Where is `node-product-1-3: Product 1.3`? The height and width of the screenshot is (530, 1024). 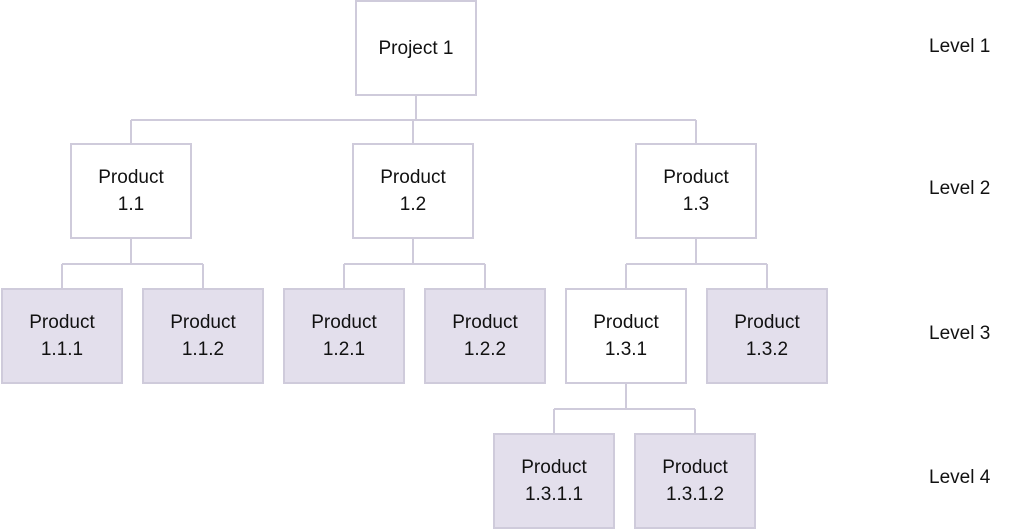
node-product-1-3: Product 1.3 is located at coordinates (696, 191).